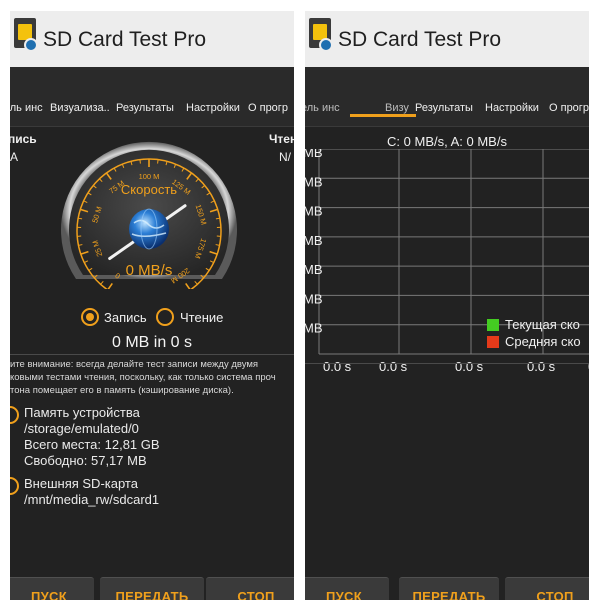  I want to click on chart-y-axis: MB MB MB MB MB MB MB, so click(314, 242).